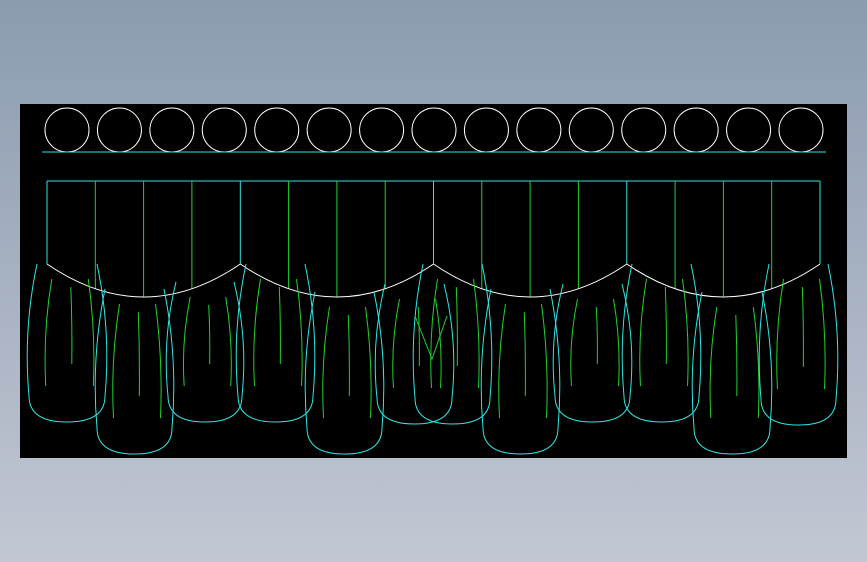 The width and height of the screenshot is (867, 562). I want to click on swag-arcs, so click(433, 280).